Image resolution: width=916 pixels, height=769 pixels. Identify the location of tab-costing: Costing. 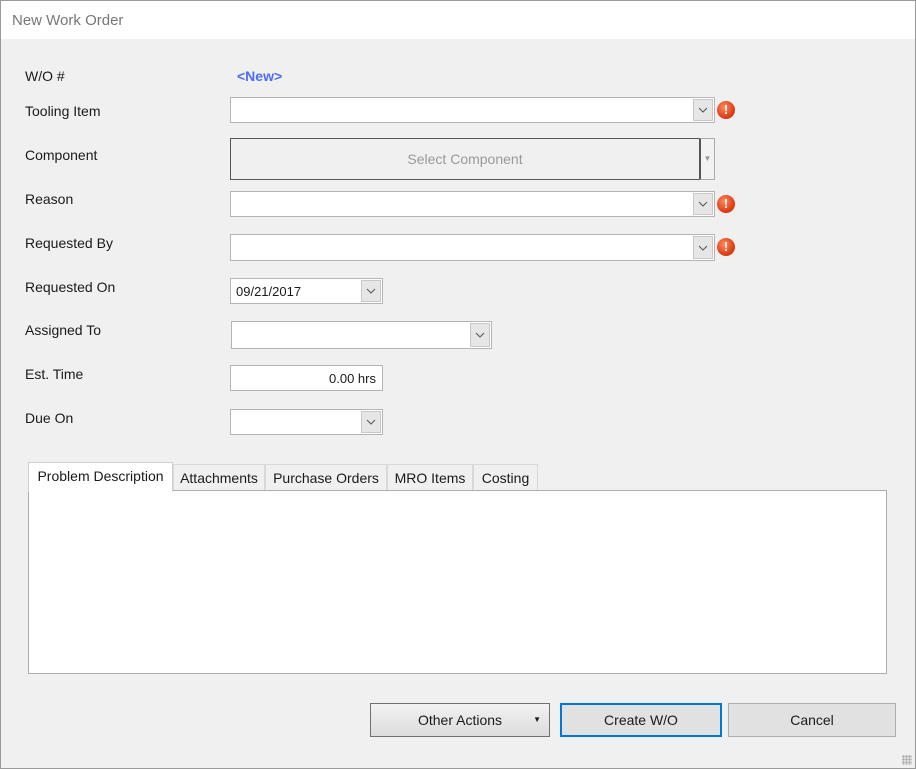
(505, 477).